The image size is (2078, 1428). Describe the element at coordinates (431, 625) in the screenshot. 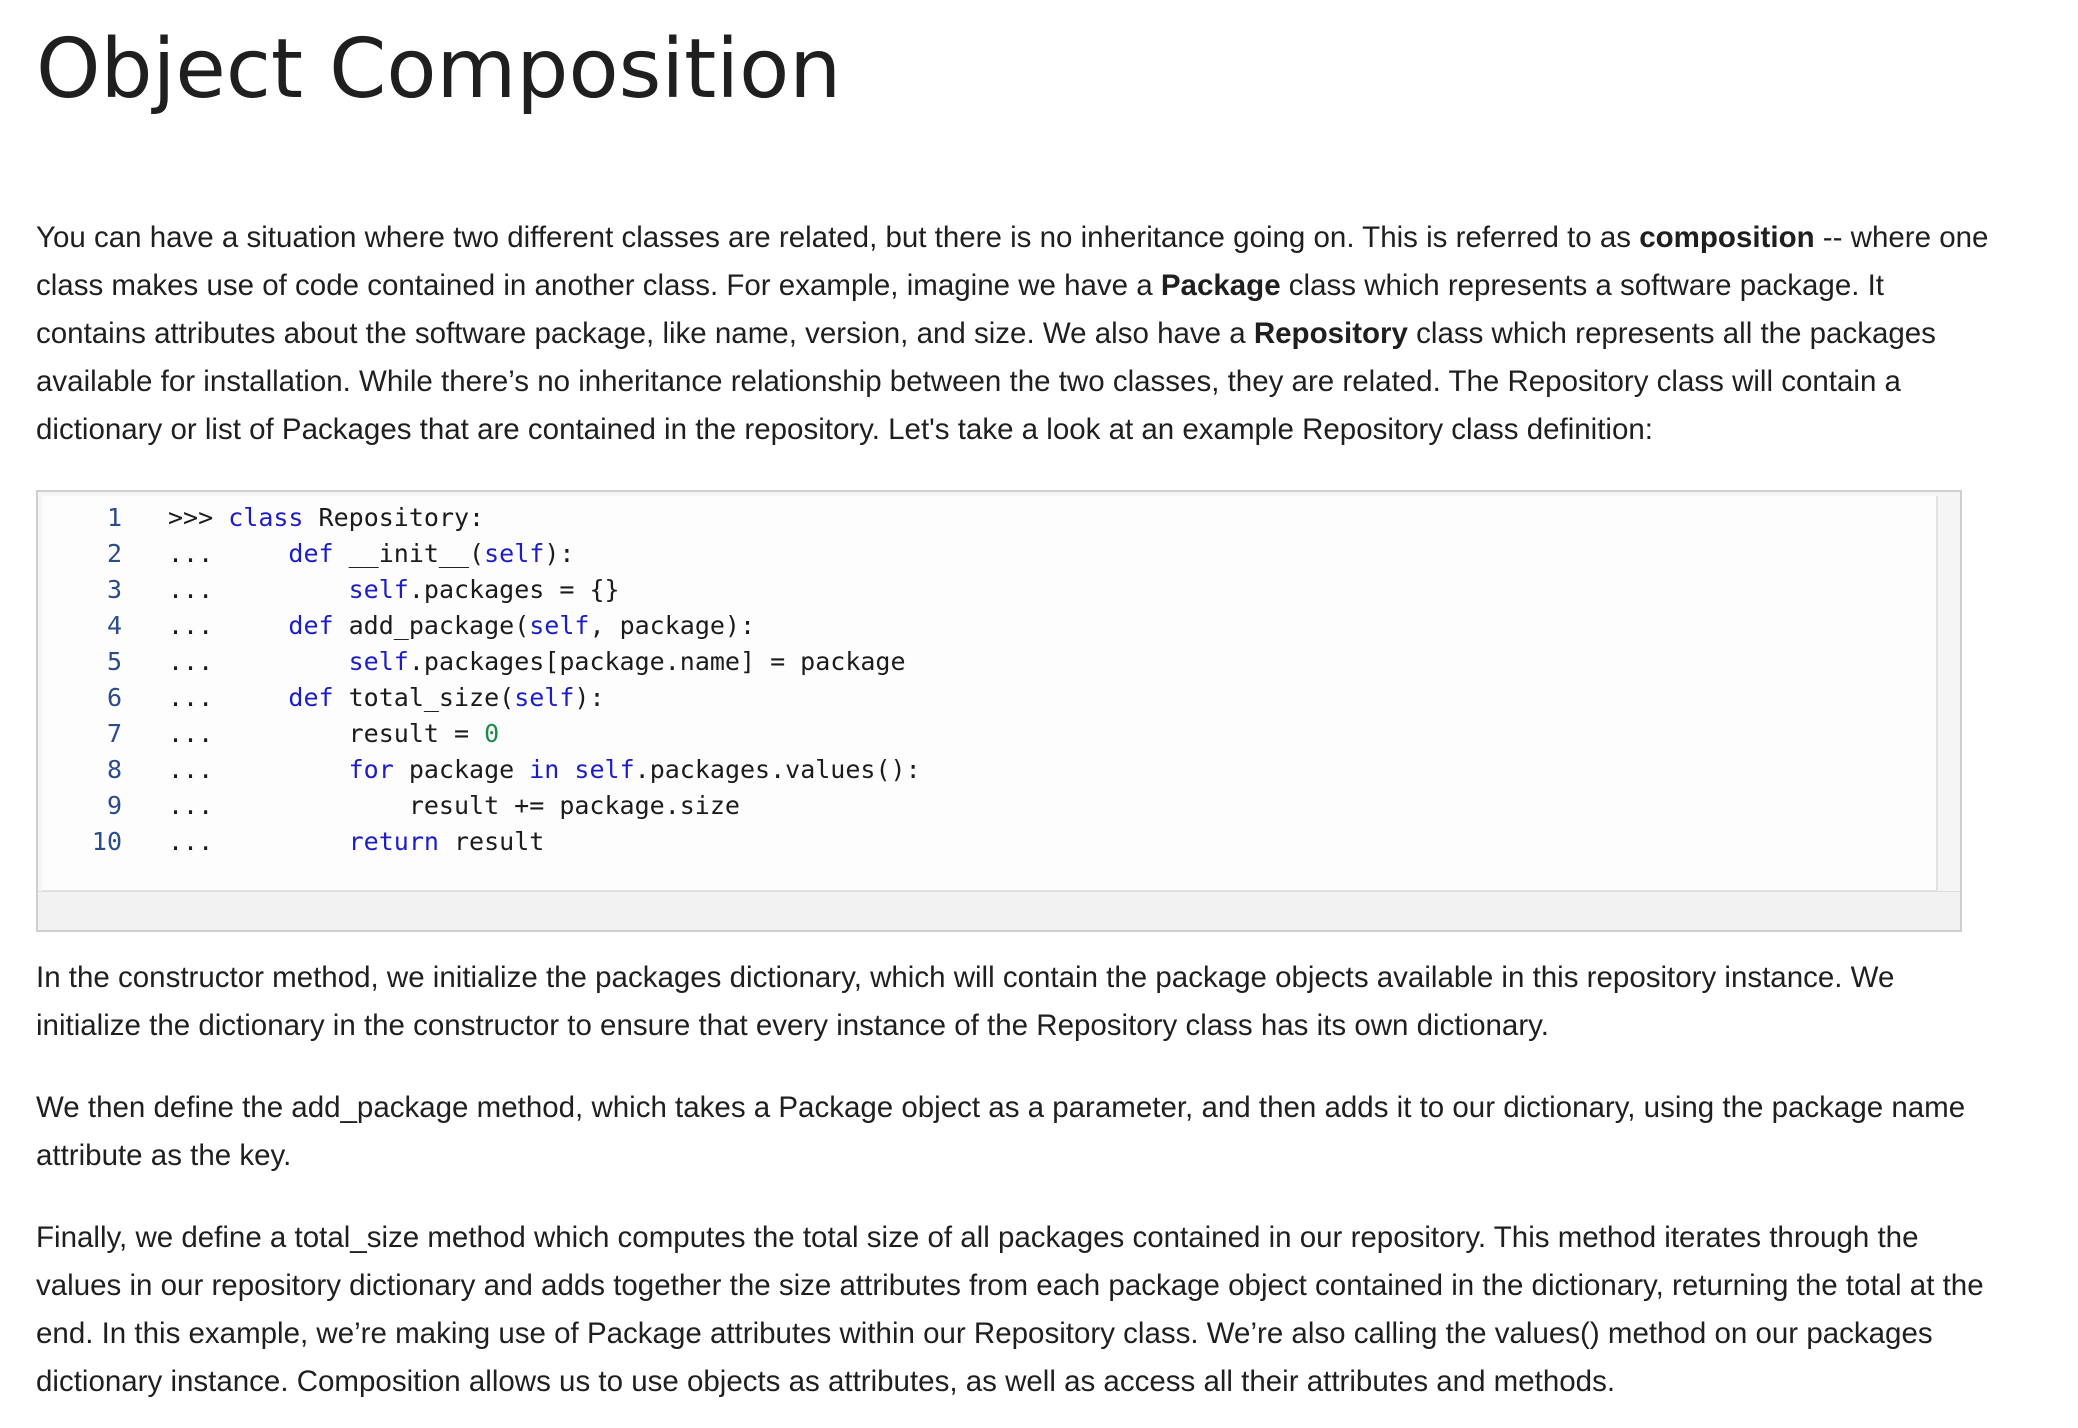

I see `code-text: add_package(` at that location.